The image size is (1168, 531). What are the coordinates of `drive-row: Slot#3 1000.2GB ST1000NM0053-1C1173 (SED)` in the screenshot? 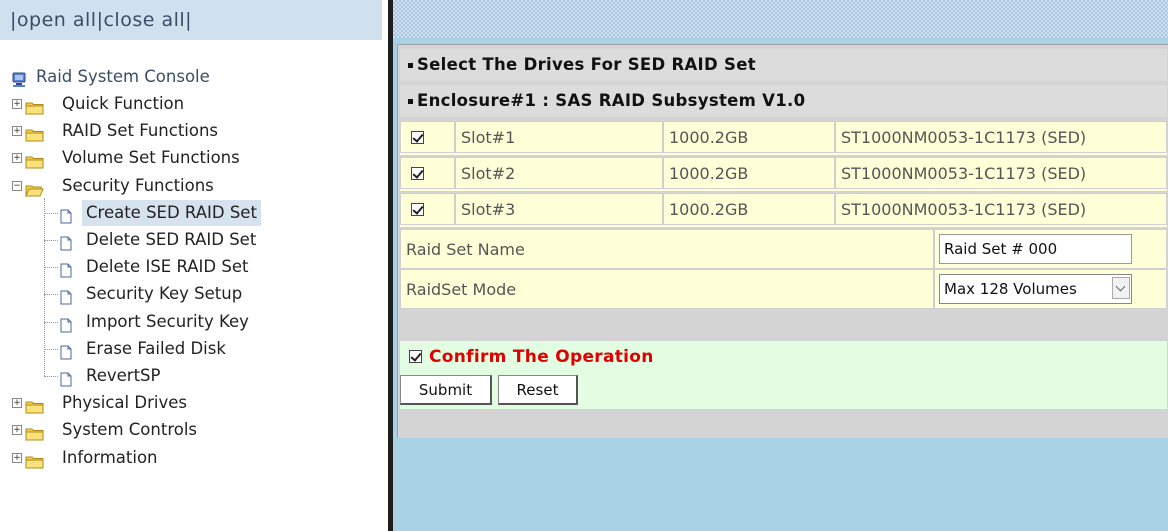 It's located at (783, 210).